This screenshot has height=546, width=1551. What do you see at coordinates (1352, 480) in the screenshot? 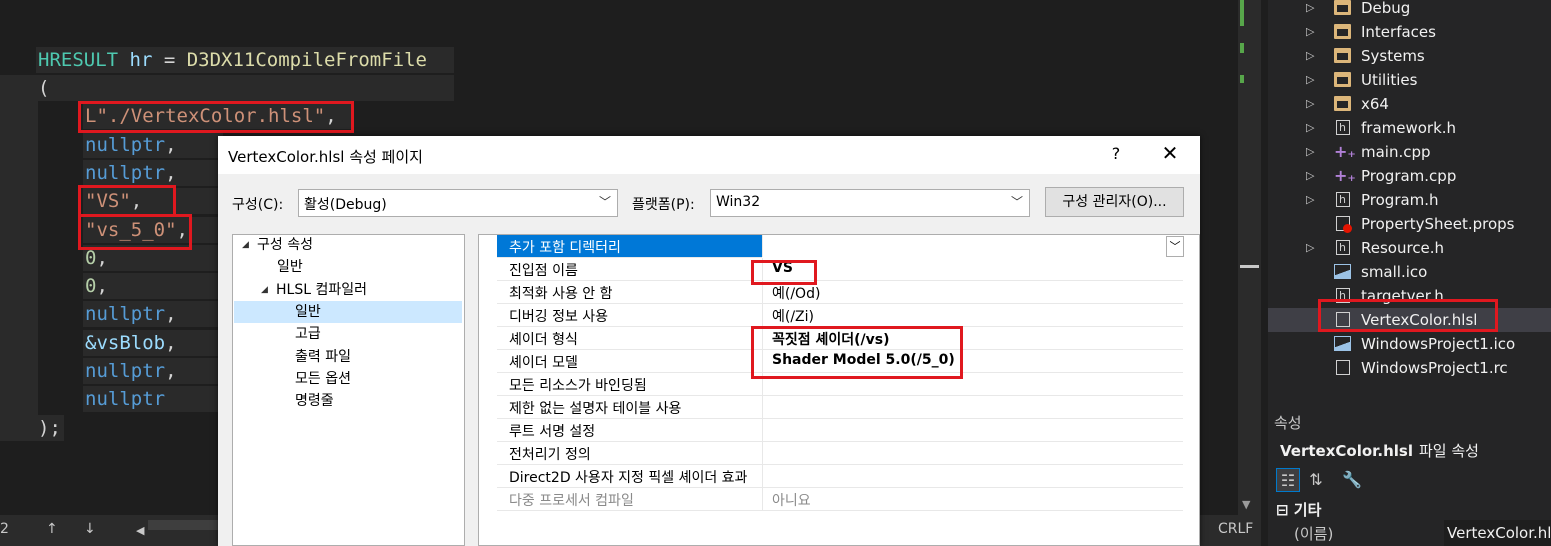
I see `property-pages-wrench-icon: 🔧` at bounding box center [1352, 480].